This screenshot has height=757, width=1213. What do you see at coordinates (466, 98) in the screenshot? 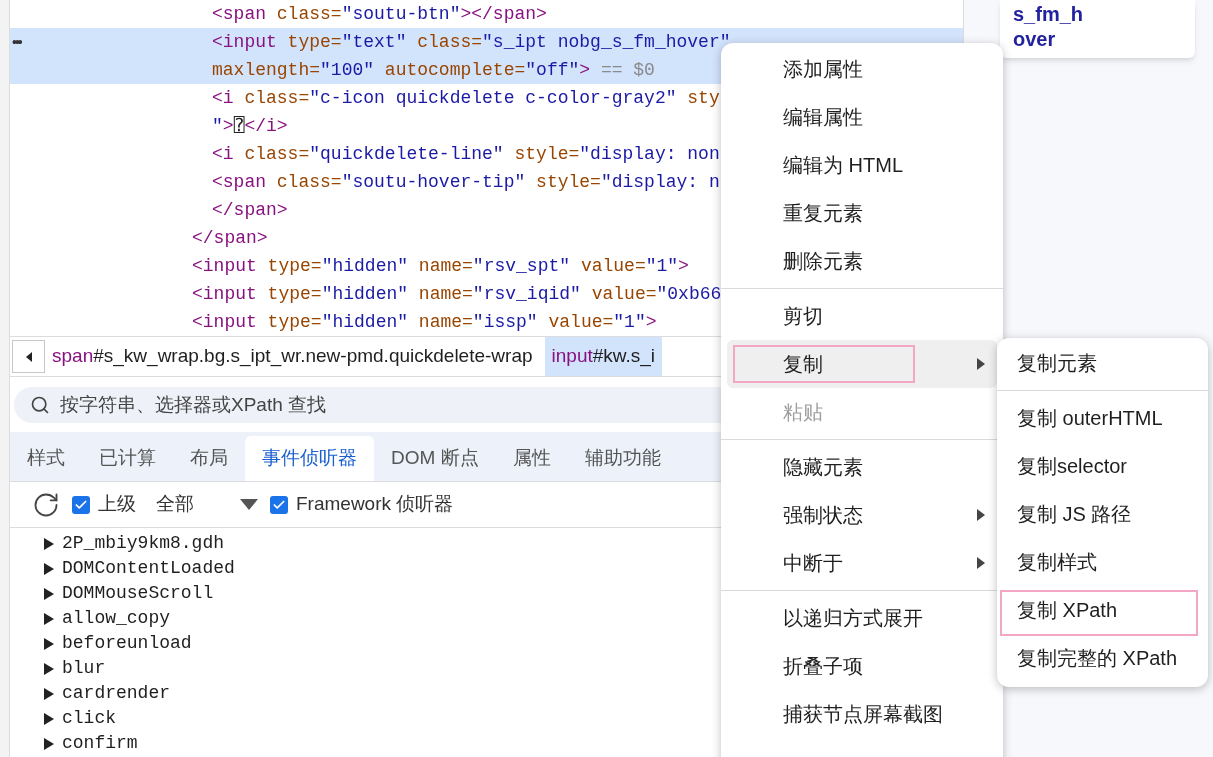
I see `code-line: <i class="c-icon quickdelete c-color-gray2" sty` at bounding box center [466, 98].